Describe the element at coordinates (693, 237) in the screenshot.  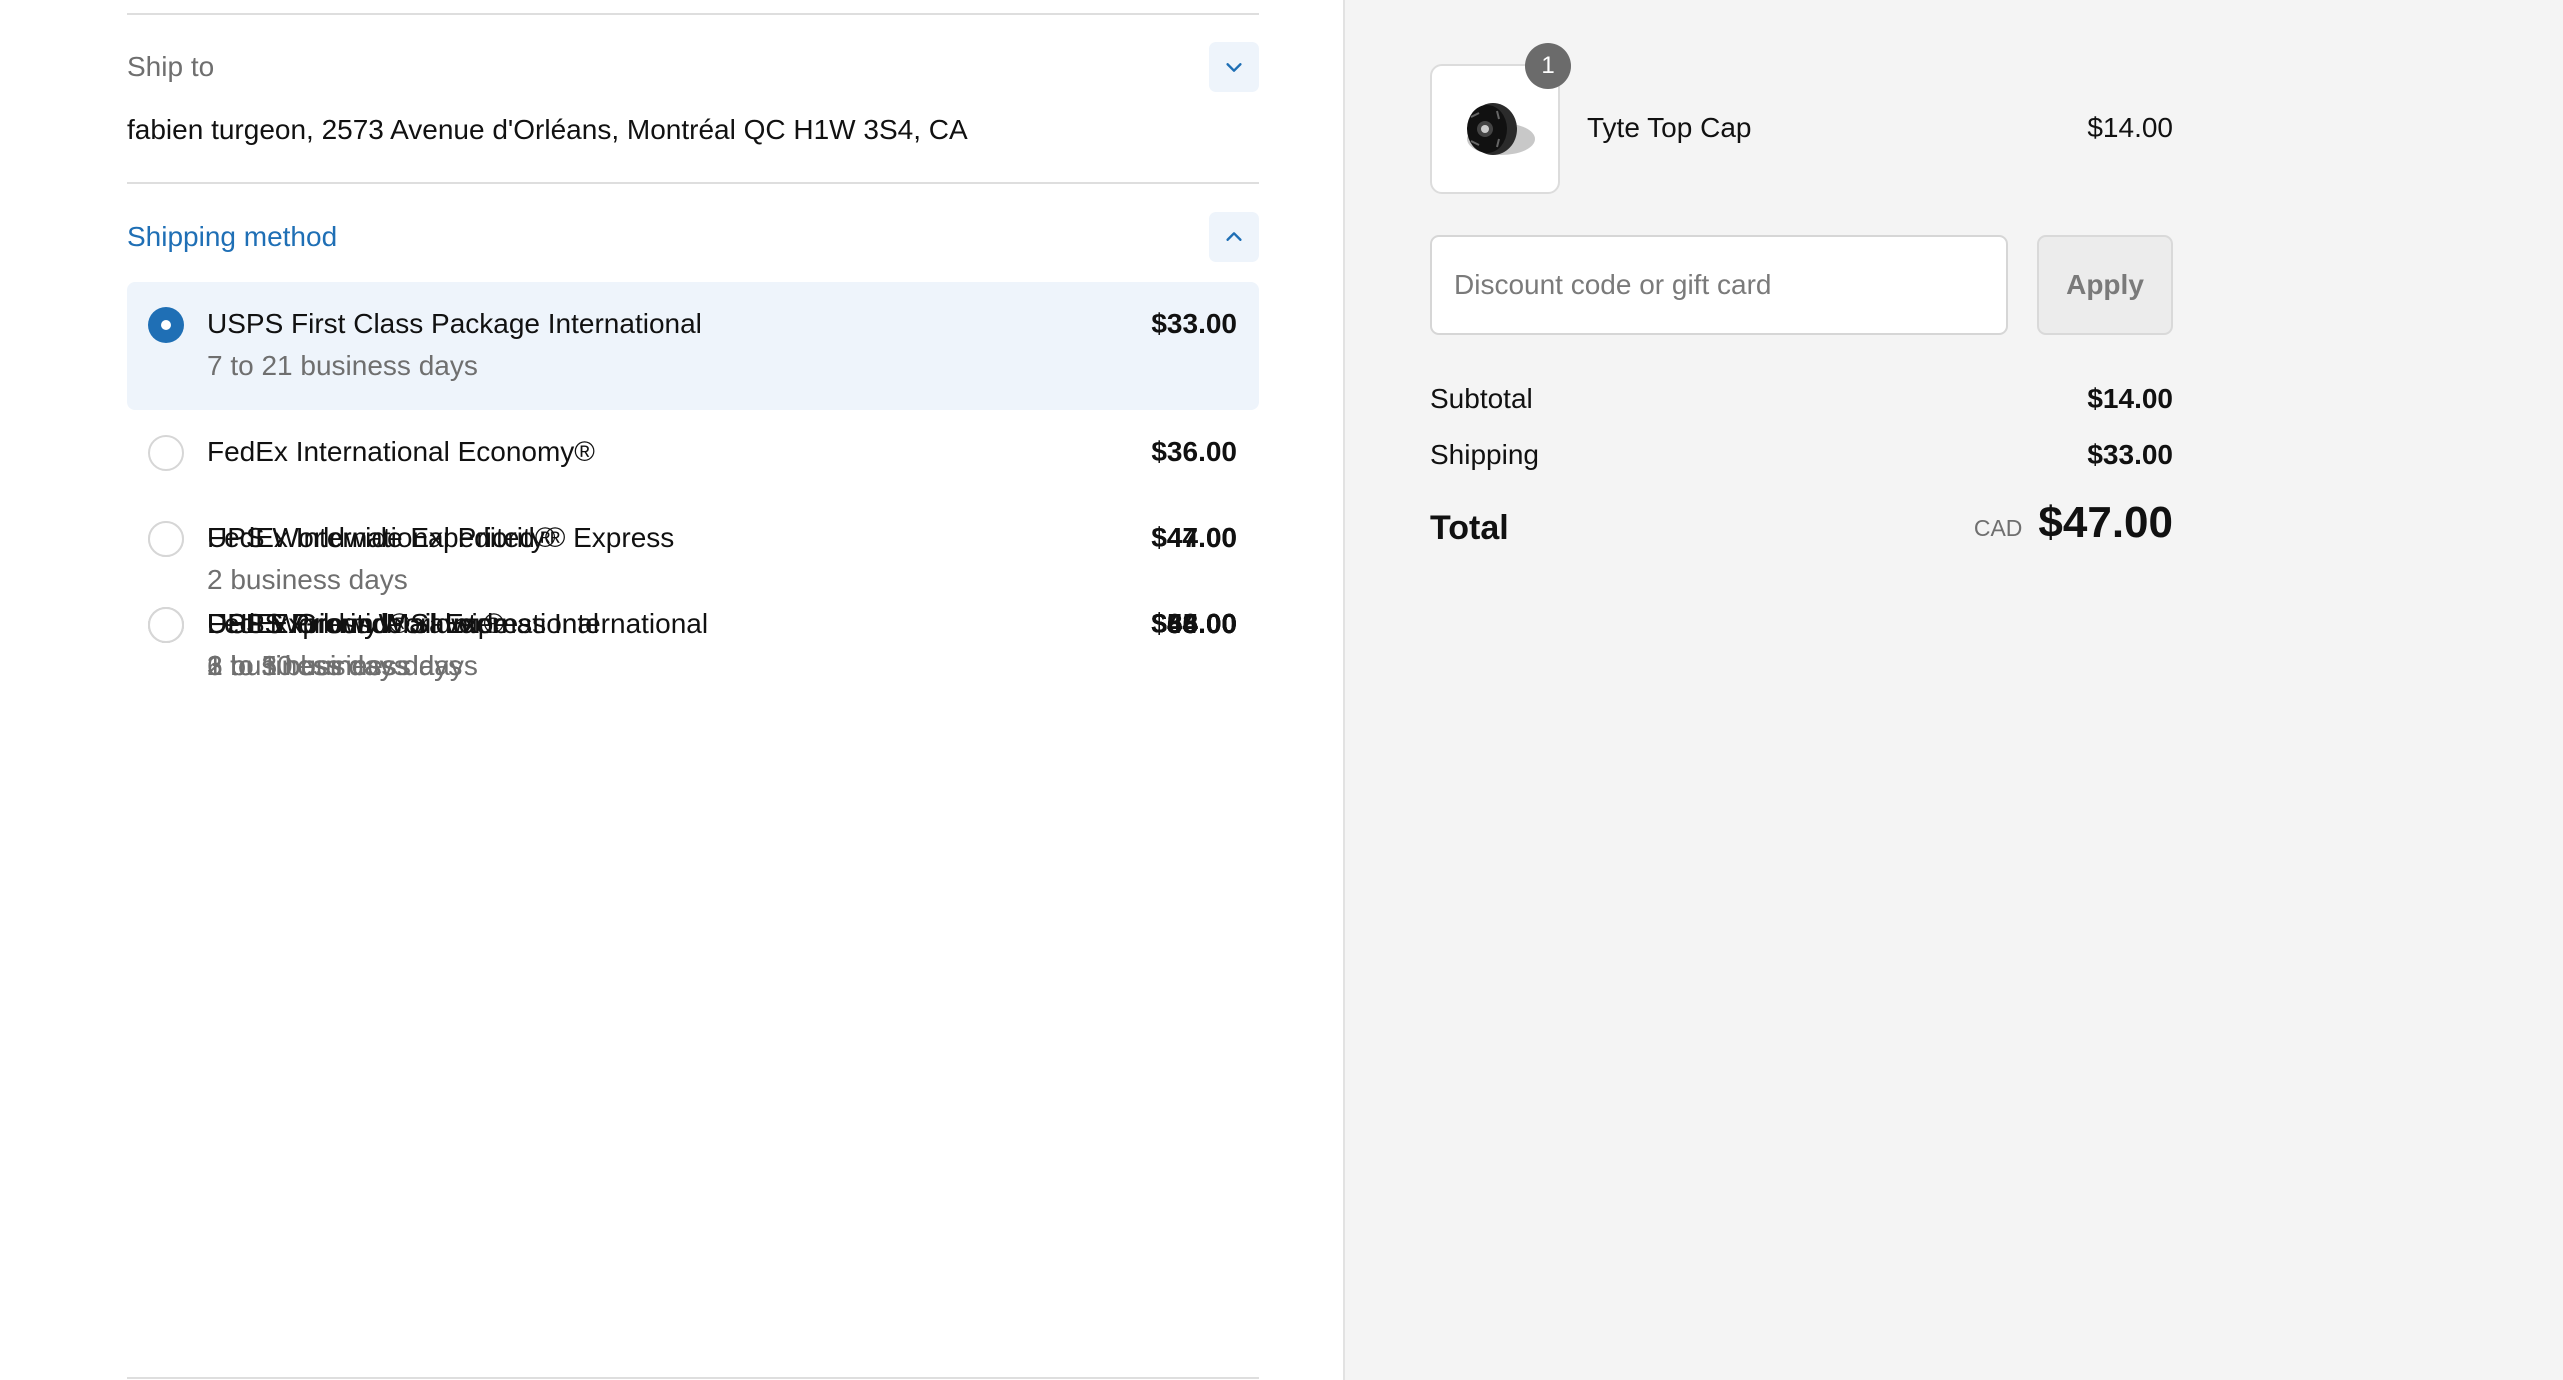
I see `shipping-method-header: Shipping method` at that location.